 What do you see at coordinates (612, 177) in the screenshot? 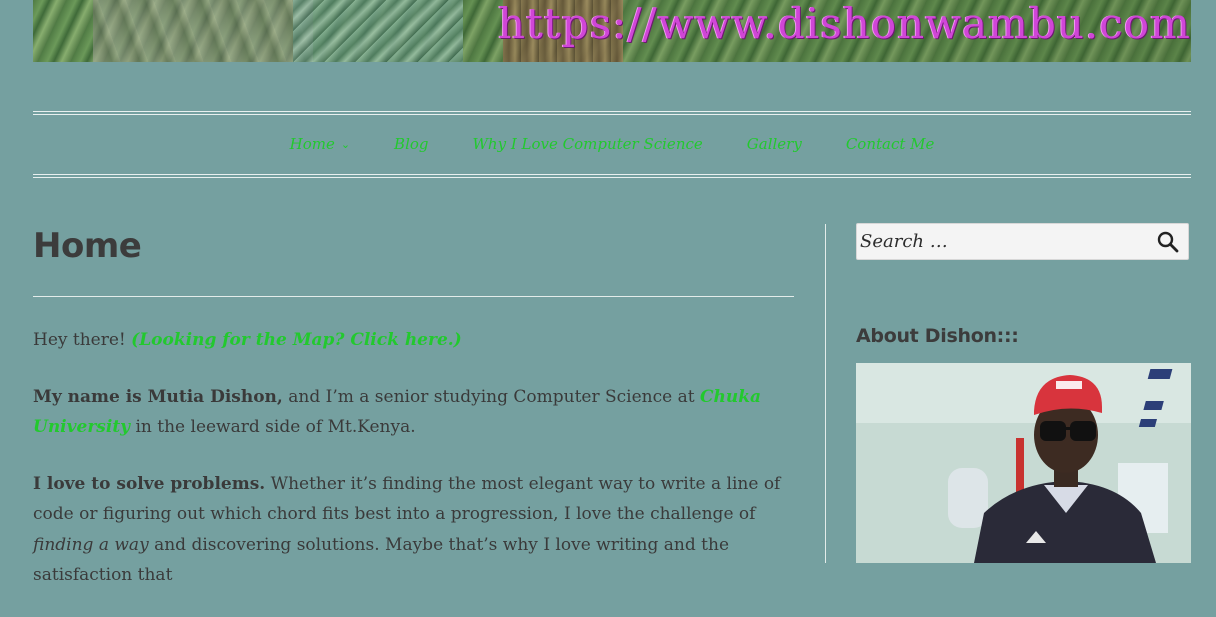
I see `nav-bottom-rule-outer` at bounding box center [612, 177].